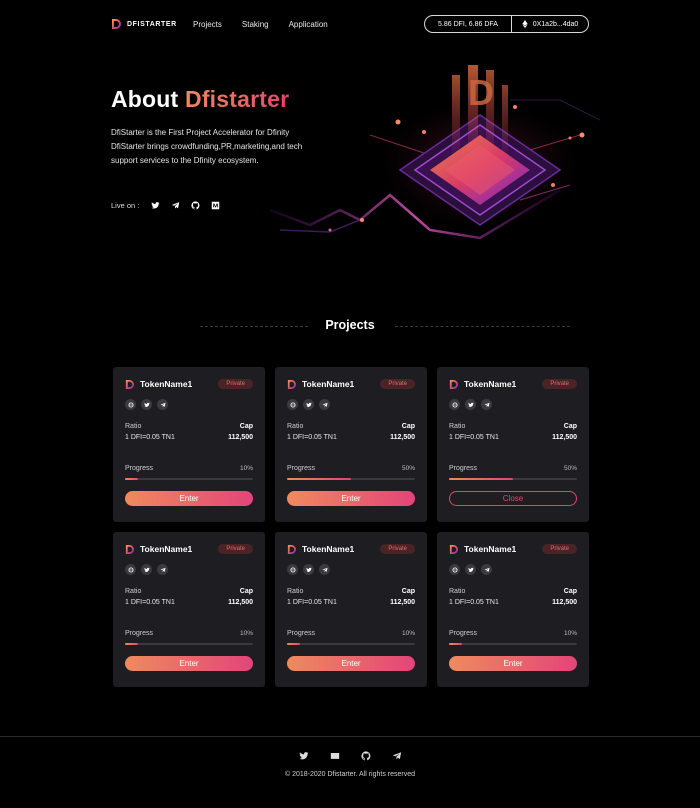 The image size is (700, 808). I want to click on wallet-widget: 5.86 DFI, 6.86 DFA 0X1a2b...4da0, so click(506, 24).